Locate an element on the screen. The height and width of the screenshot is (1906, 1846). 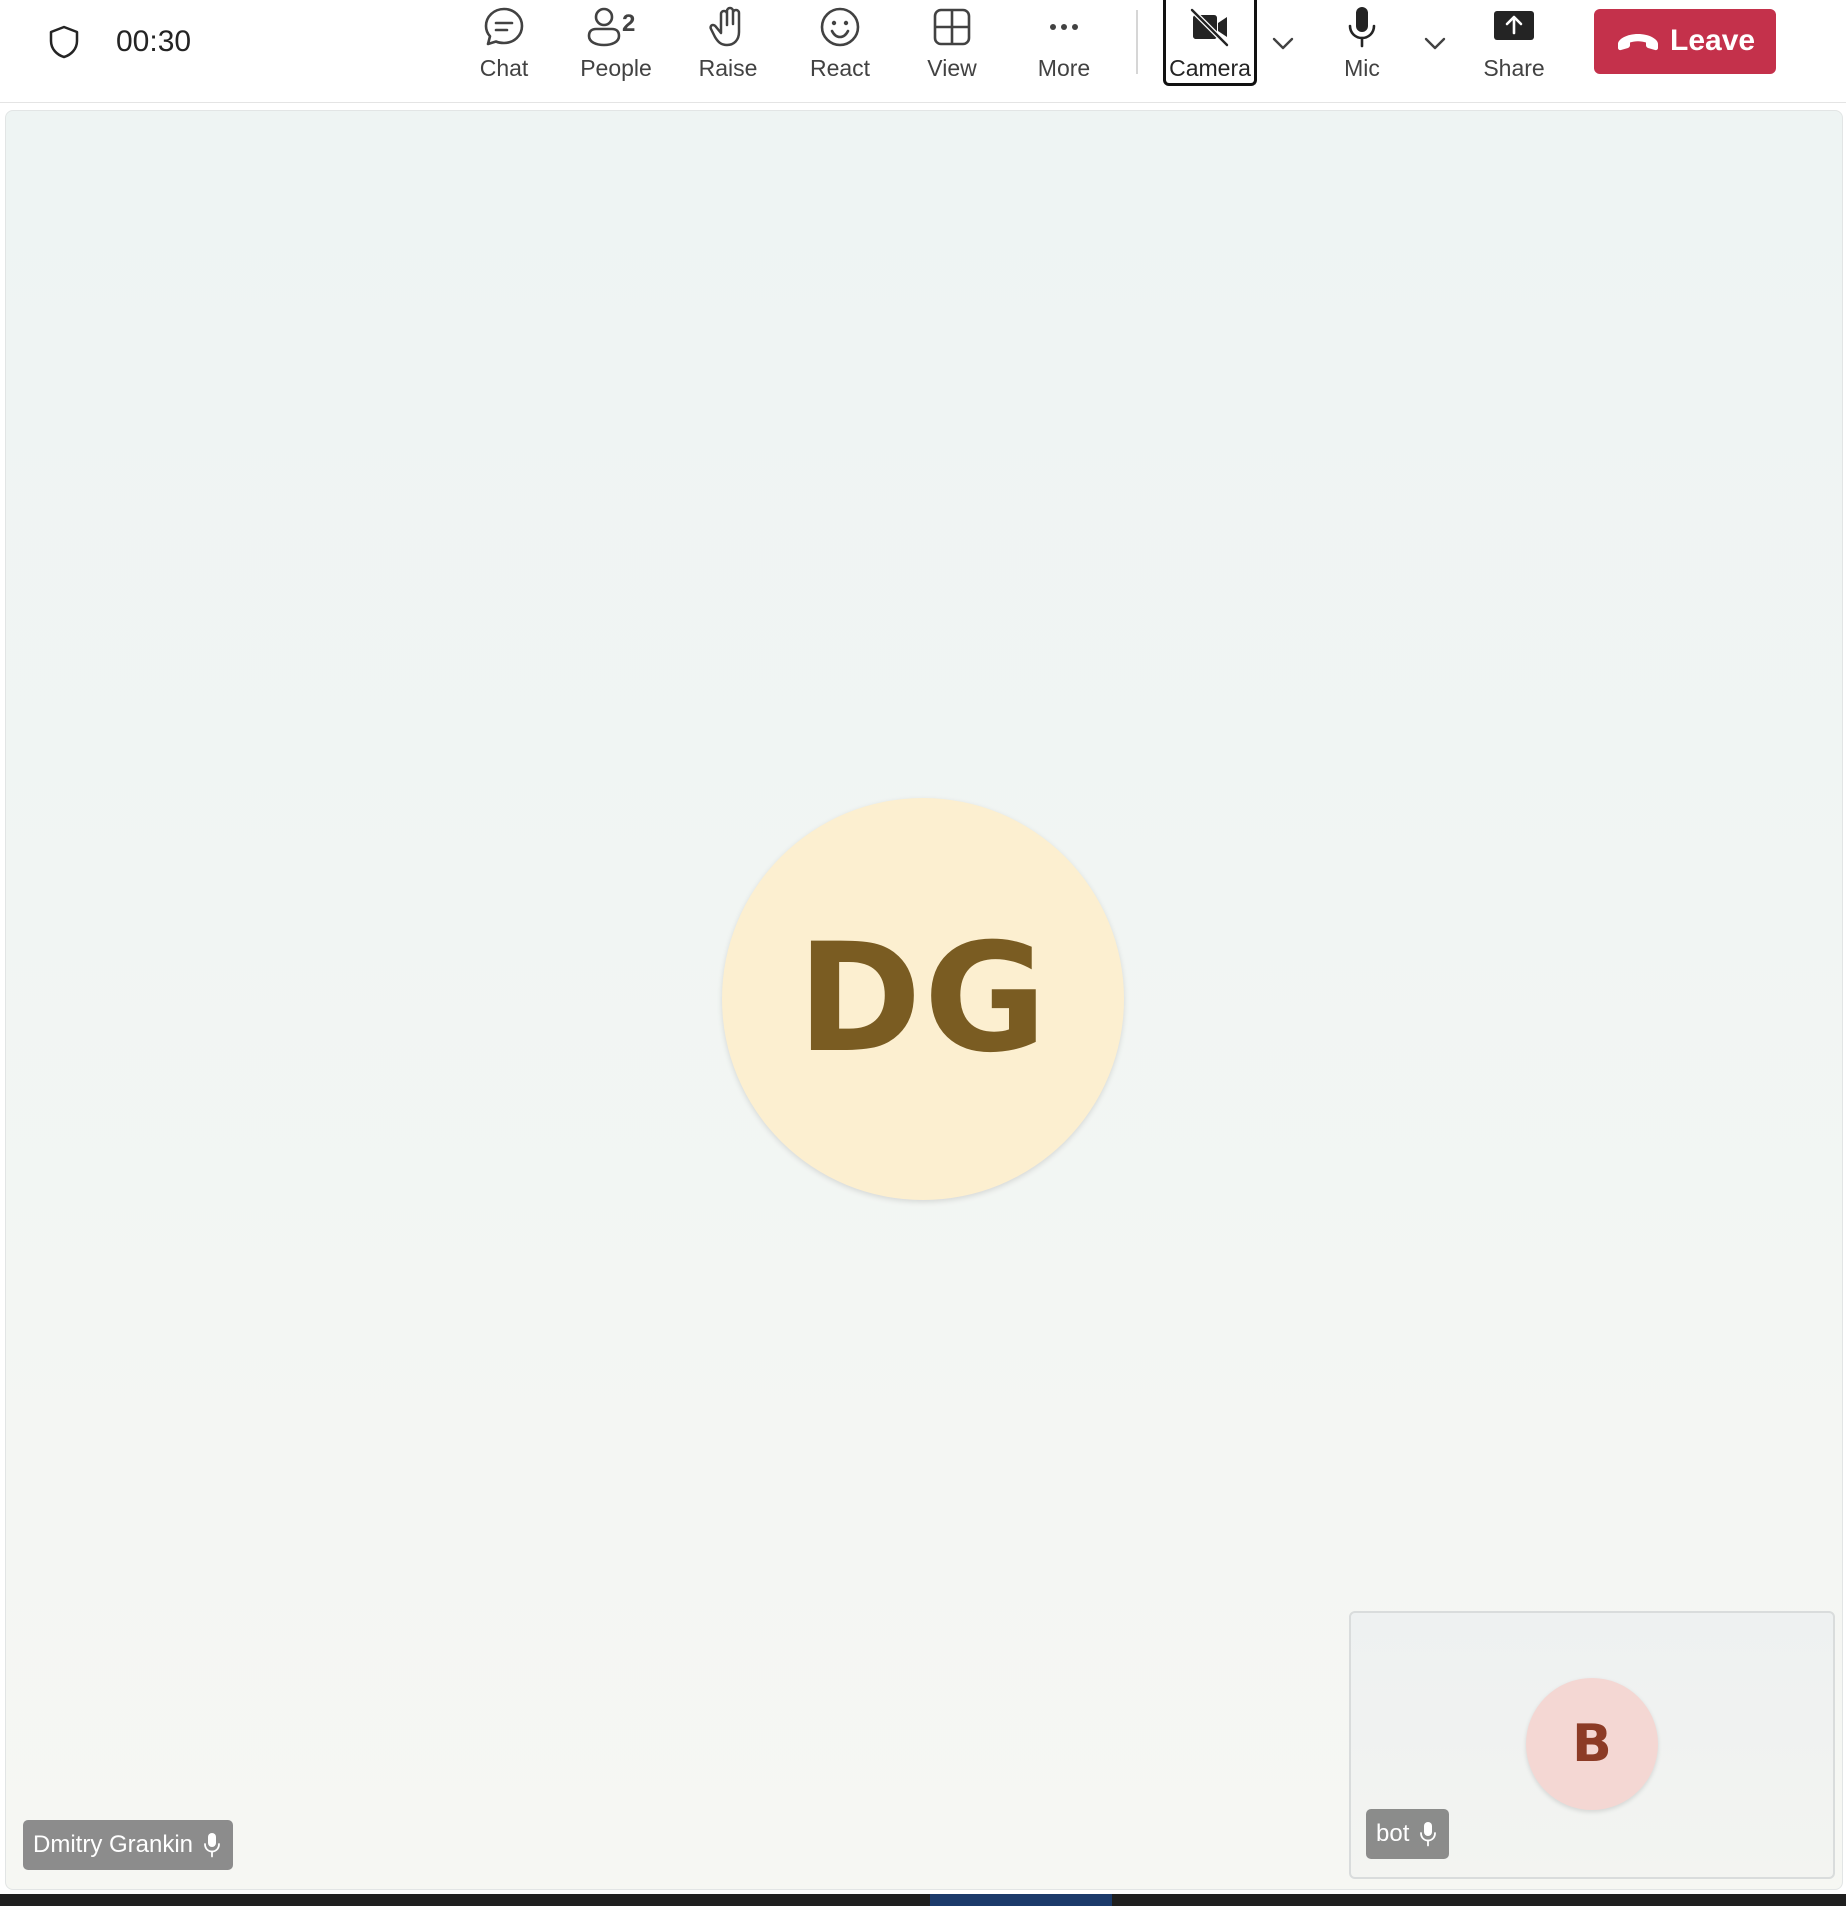
view-button: View is located at coordinates (952, 45).